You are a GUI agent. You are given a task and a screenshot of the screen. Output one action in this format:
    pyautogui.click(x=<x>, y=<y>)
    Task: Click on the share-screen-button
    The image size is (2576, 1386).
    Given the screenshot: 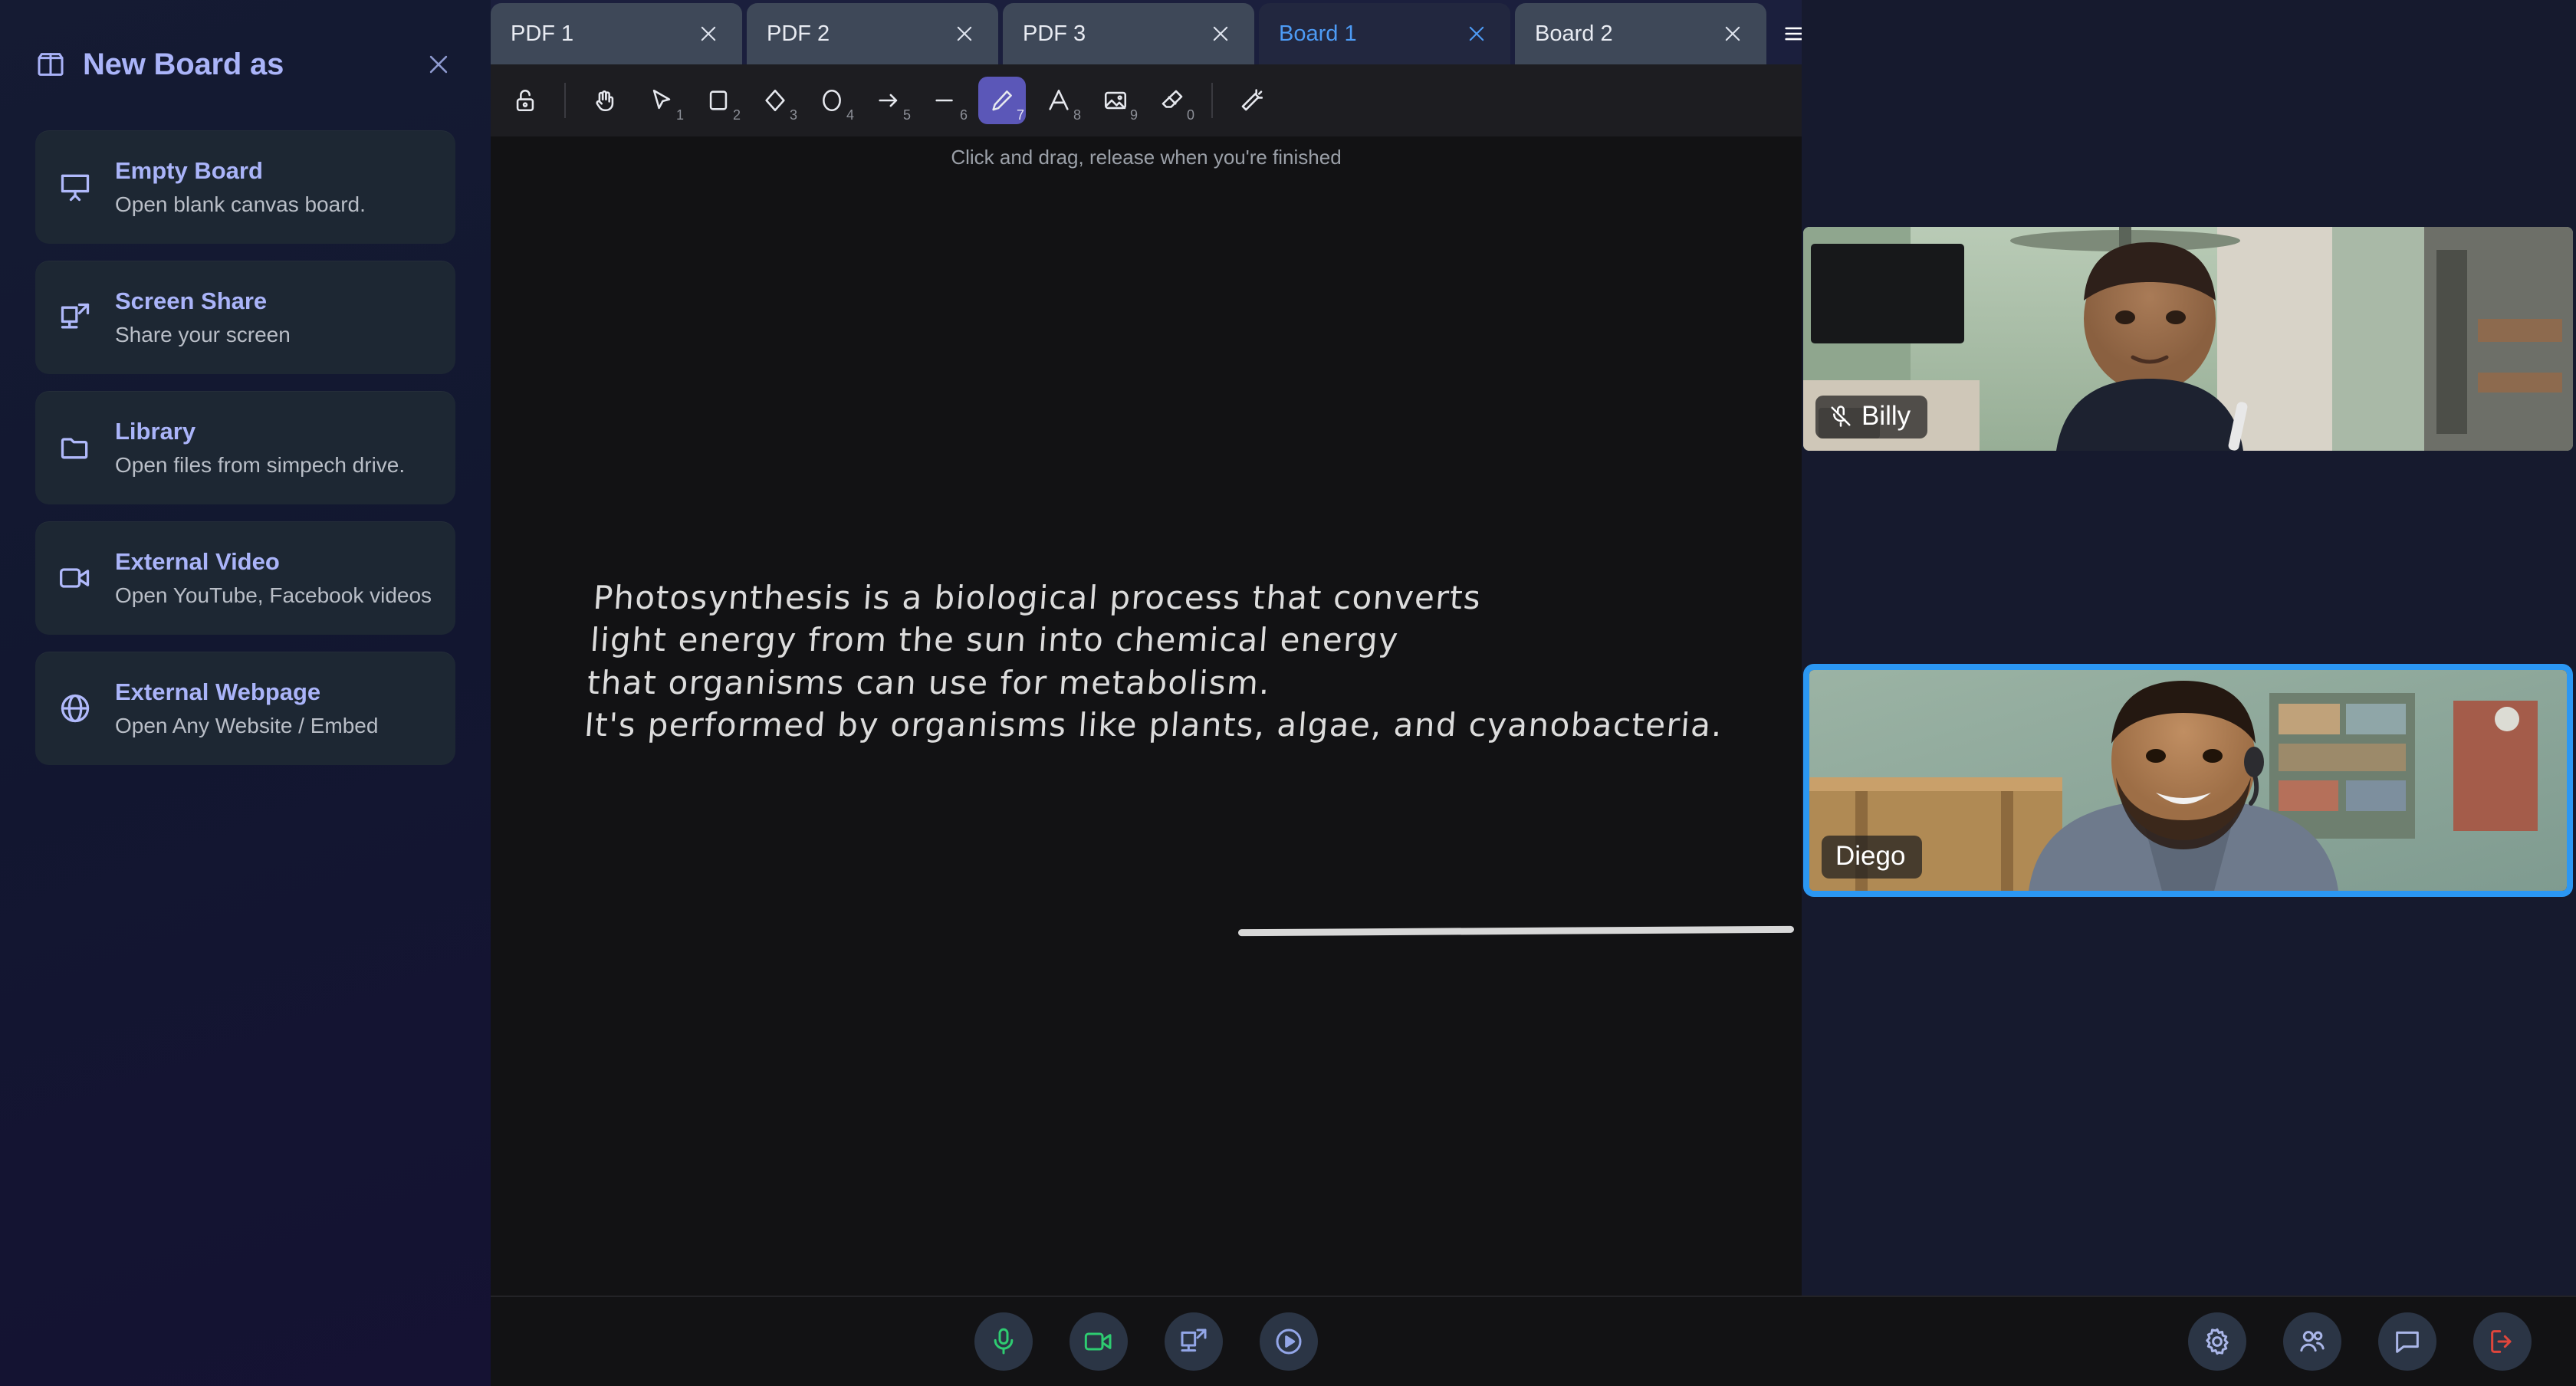 What is the action you would take?
    pyautogui.click(x=1194, y=1342)
    